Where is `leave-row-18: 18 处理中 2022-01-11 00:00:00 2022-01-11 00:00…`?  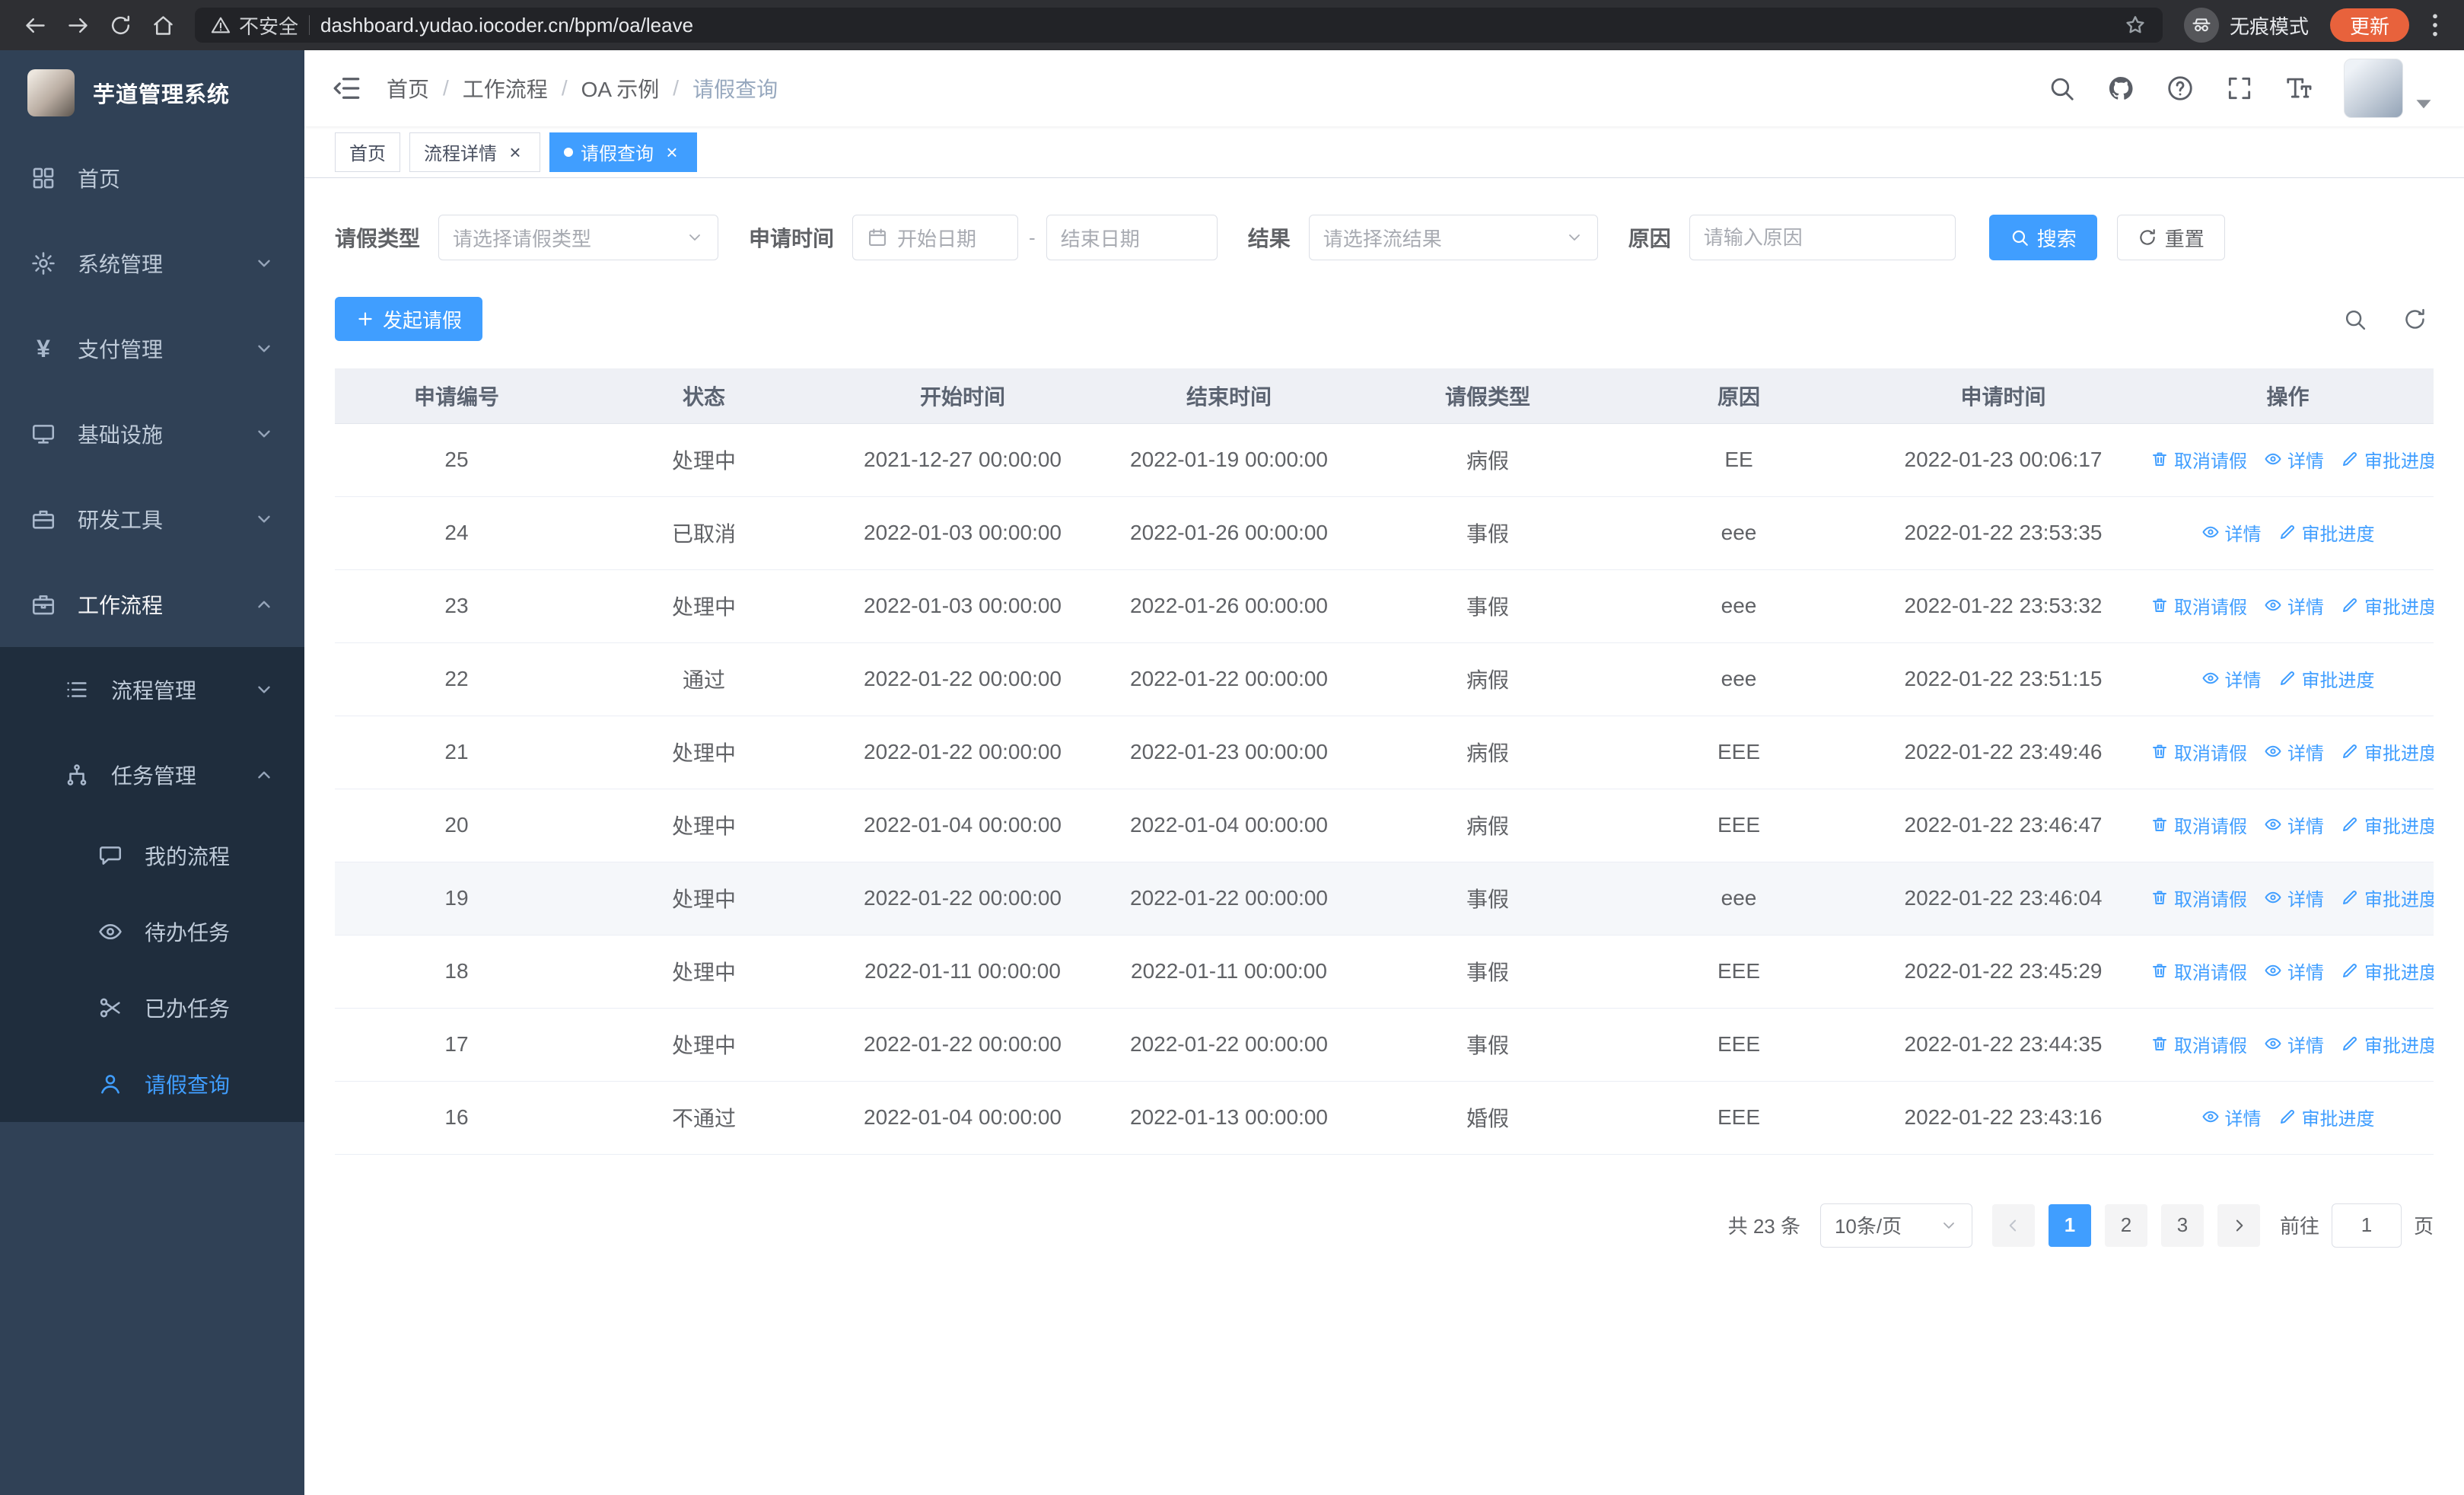 leave-row-18: 18 处理中 2022-01-11 00:00:00 2022-01-11 00:00… is located at coordinates (1384, 972).